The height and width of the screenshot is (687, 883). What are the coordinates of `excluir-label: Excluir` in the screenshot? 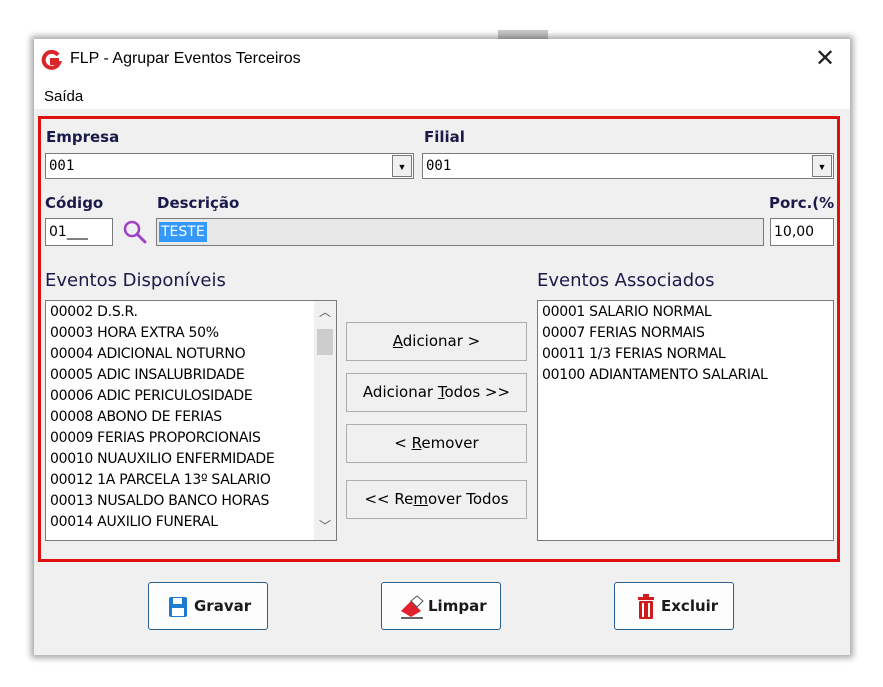 It's located at (690, 606).